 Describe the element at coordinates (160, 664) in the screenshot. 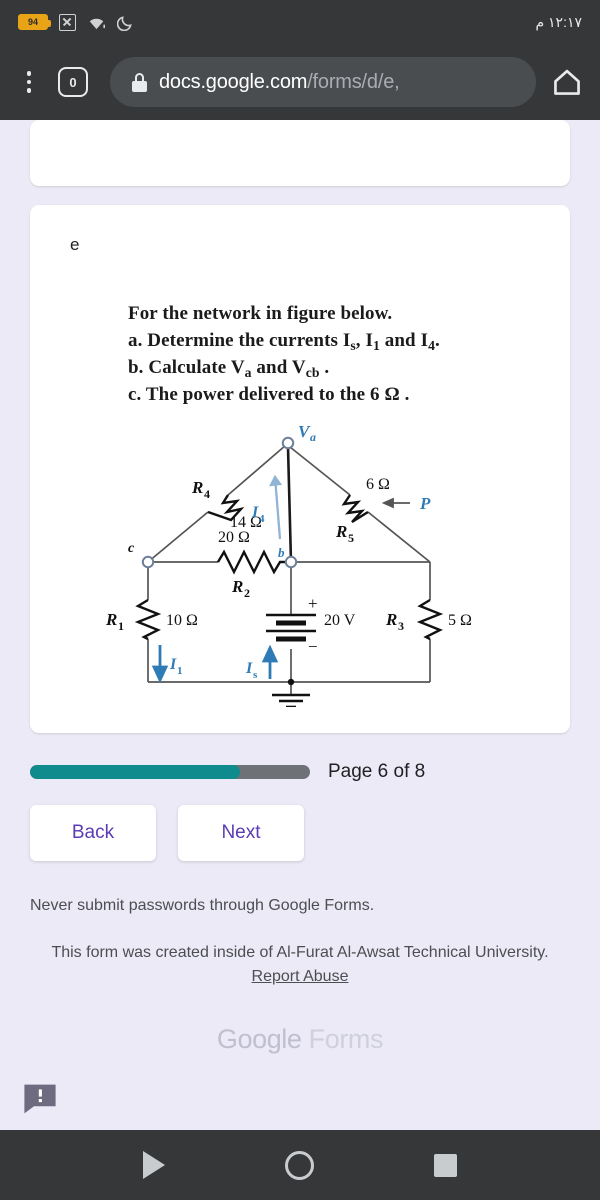

I see `current-arrow-I1` at that location.